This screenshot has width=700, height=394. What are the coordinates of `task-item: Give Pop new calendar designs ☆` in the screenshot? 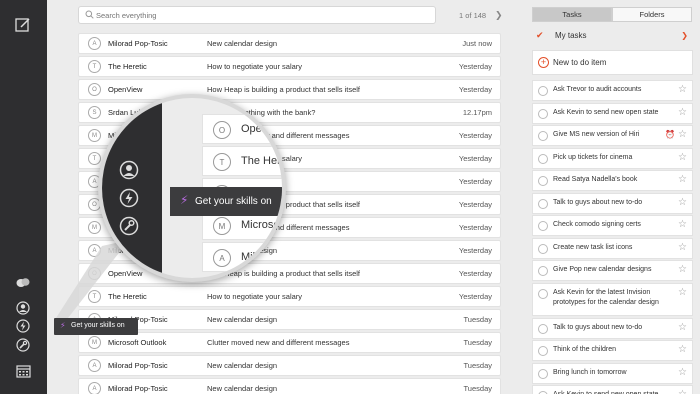 It's located at (612, 270).